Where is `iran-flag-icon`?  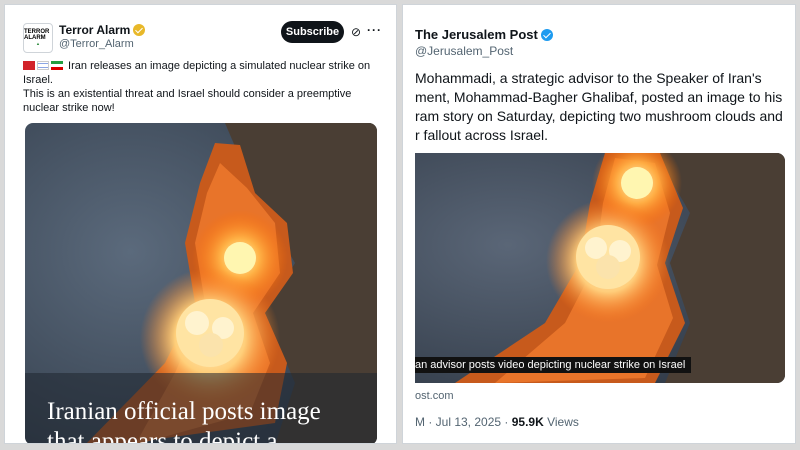
iran-flag-icon is located at coordinates (57, 65).